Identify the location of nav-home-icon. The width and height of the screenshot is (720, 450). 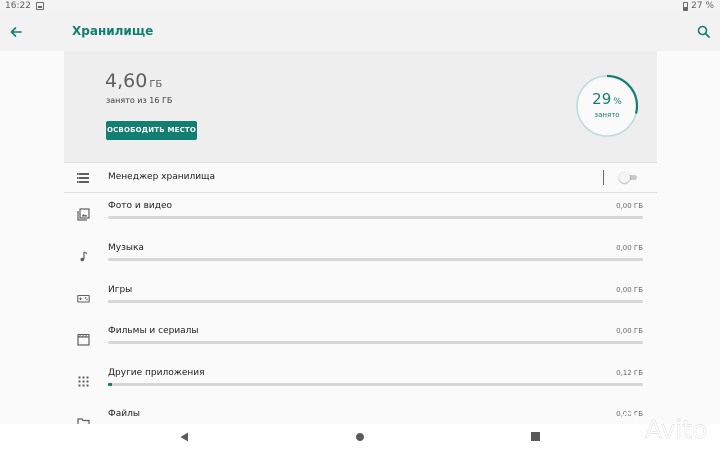
(360, 437).